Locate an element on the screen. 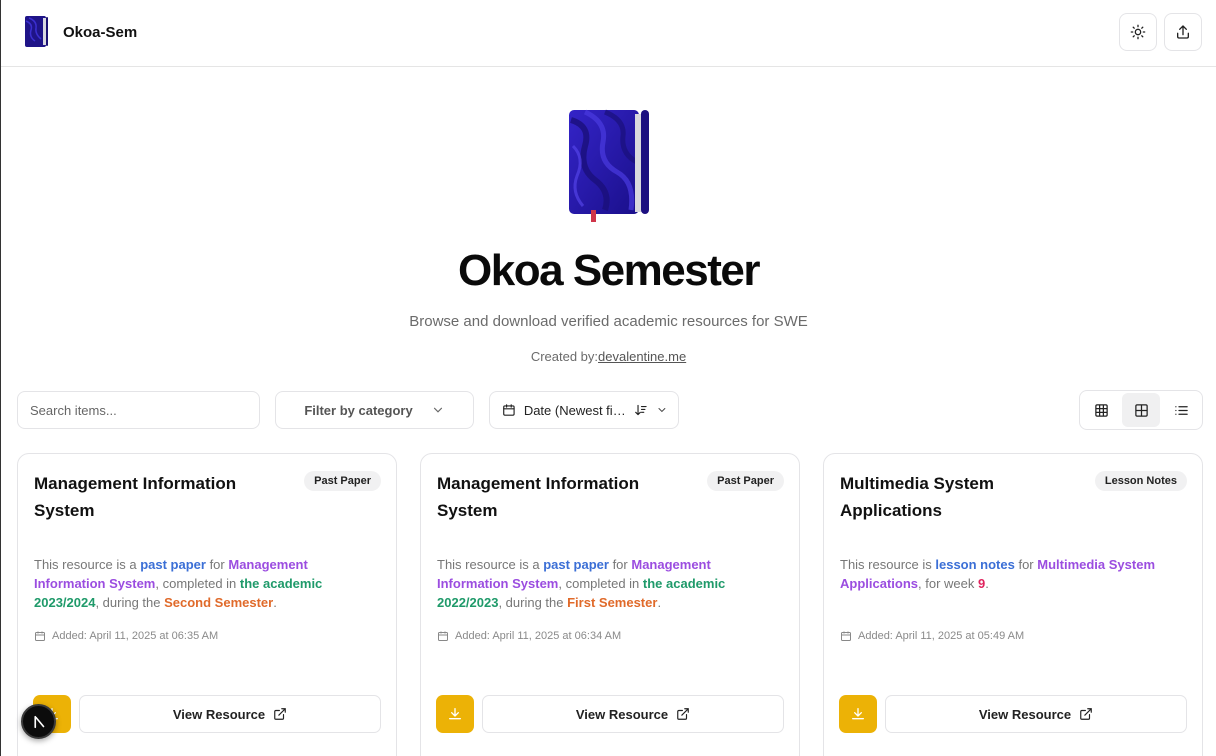  sun-icon is located at coordinates (1138, 32).